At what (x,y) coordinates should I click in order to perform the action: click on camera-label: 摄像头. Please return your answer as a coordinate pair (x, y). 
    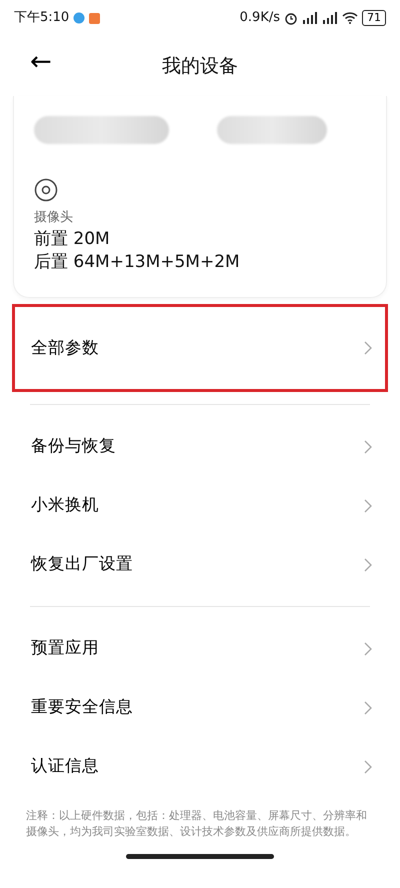
    Looking at the image, I should click on (54, 218).